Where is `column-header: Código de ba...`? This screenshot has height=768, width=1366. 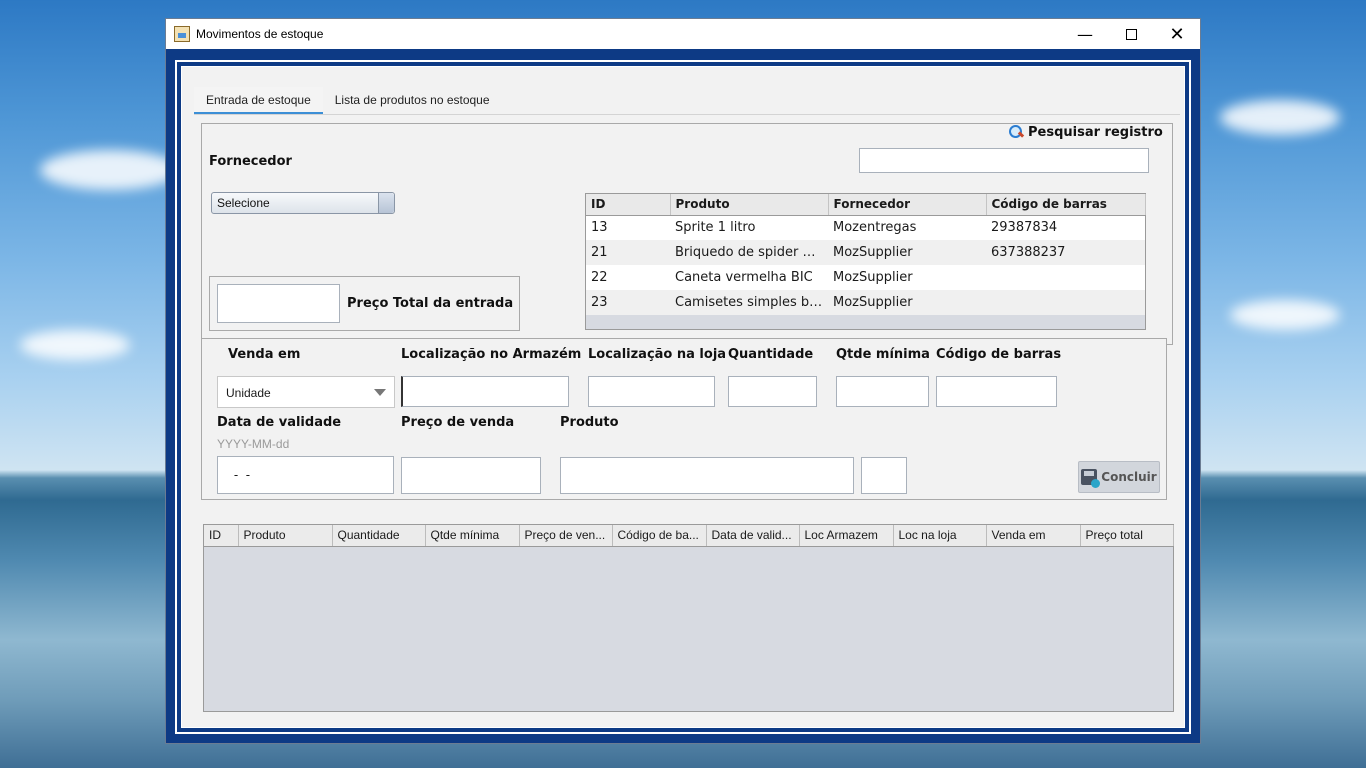
column-header: Código de ba... is located at coordinates (659, 536).